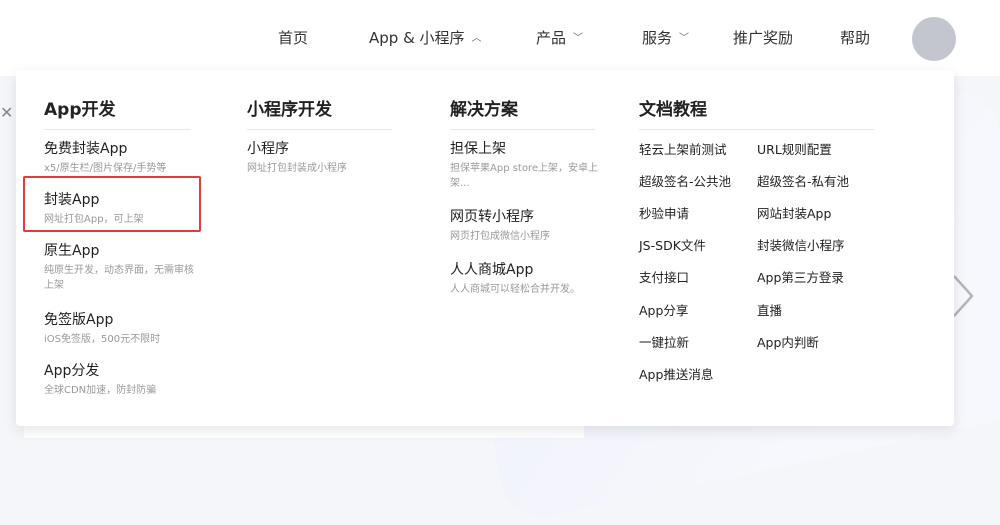 The width and height of the screenshot is (1000, 525). I want to click on menu-item-desc: x5/原生栏/图片保存/手势等, so click(105, 168).